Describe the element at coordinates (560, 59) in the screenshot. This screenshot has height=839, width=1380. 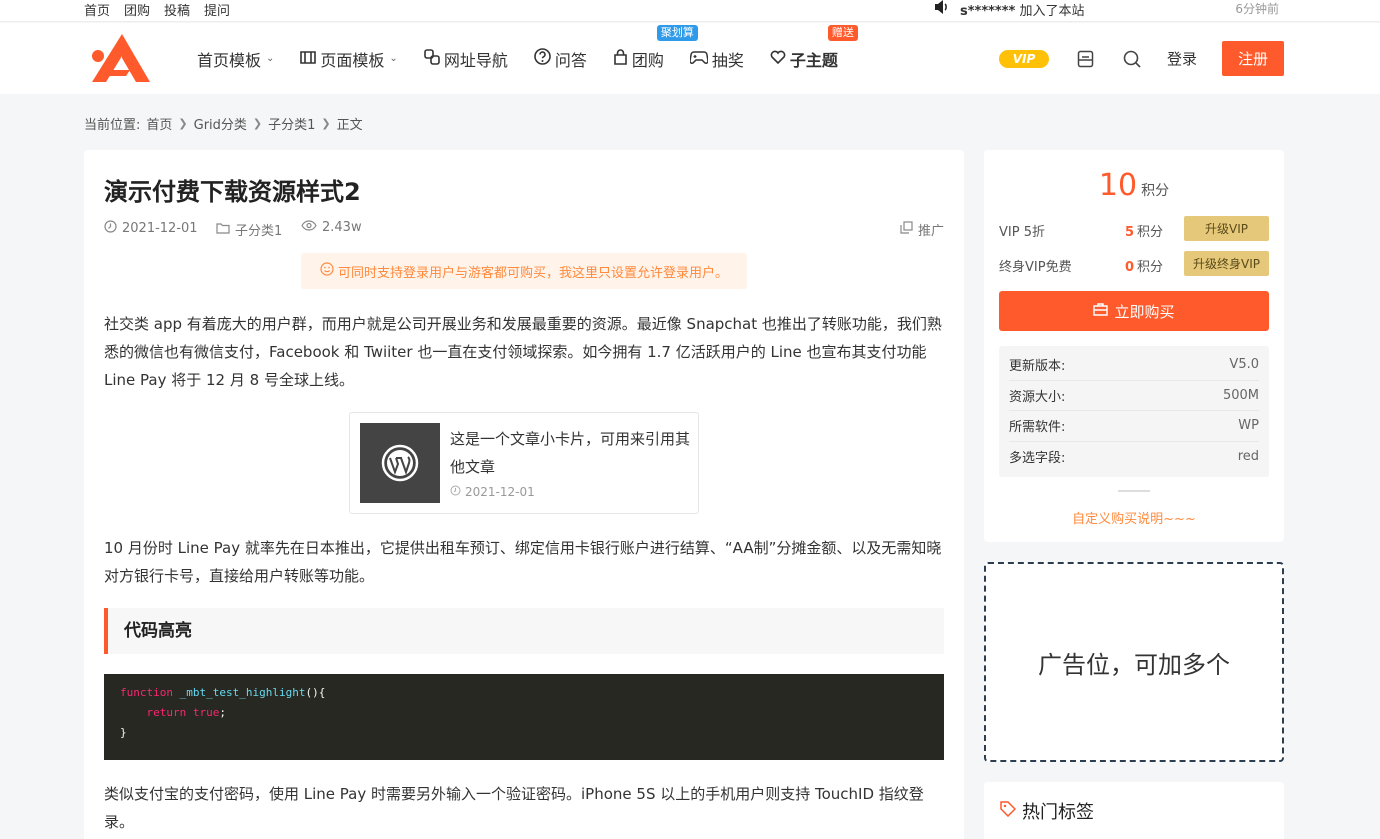
I see `nav-item-qa: 问答` at that location.